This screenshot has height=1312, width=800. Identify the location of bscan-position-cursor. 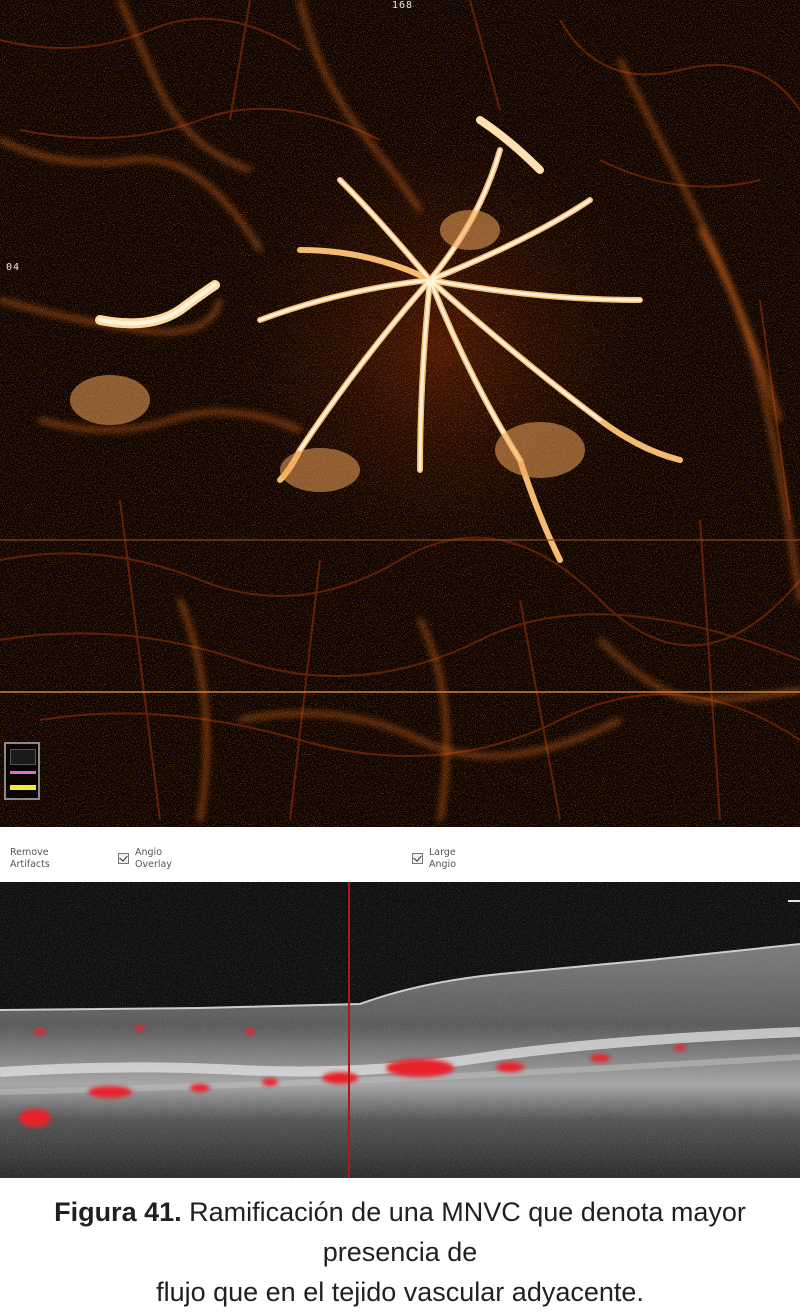
(349, 1030).